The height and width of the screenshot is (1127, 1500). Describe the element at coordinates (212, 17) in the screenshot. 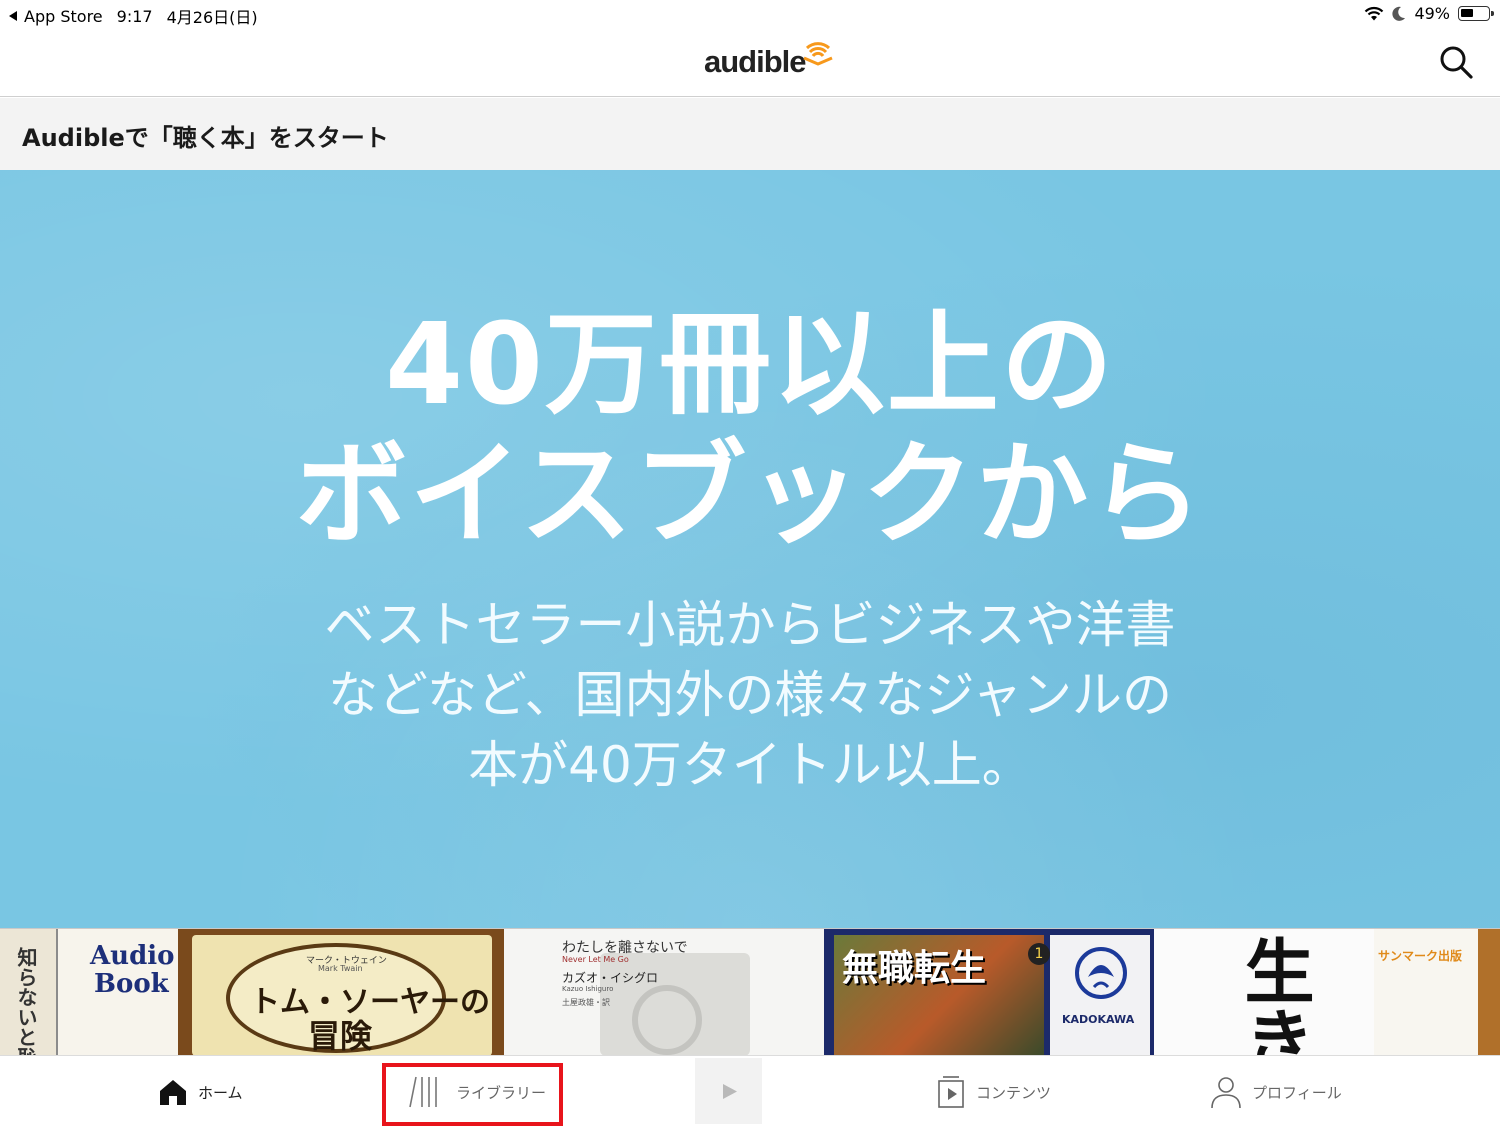

I see `status-date: 4月26日(日)` at that location.